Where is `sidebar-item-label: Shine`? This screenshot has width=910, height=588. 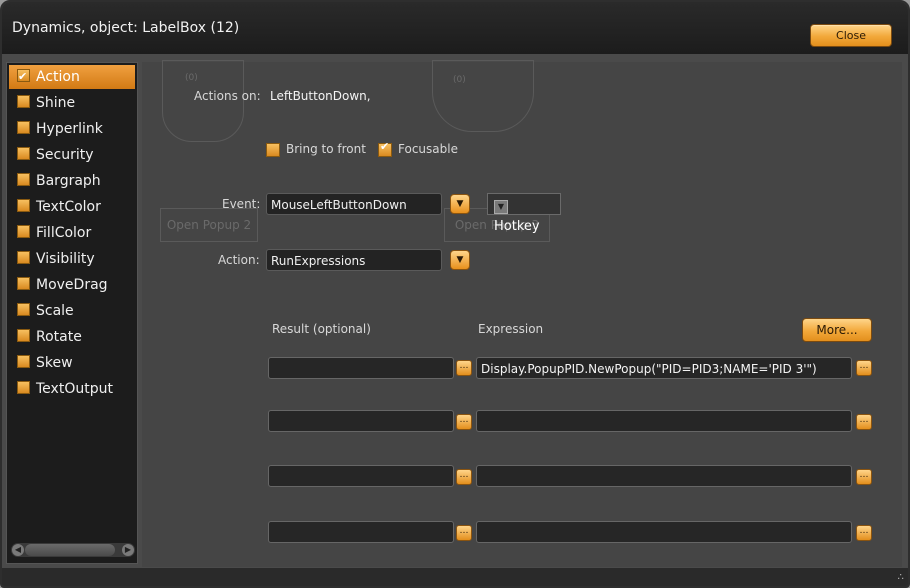 sidebar-item-label: Shine is located at coordinates (56, 103).